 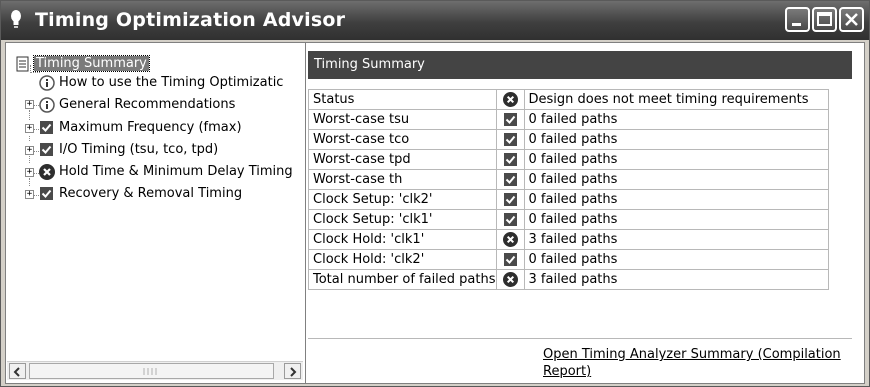 I want to click on minimize-button, so click(x=797, y=19).